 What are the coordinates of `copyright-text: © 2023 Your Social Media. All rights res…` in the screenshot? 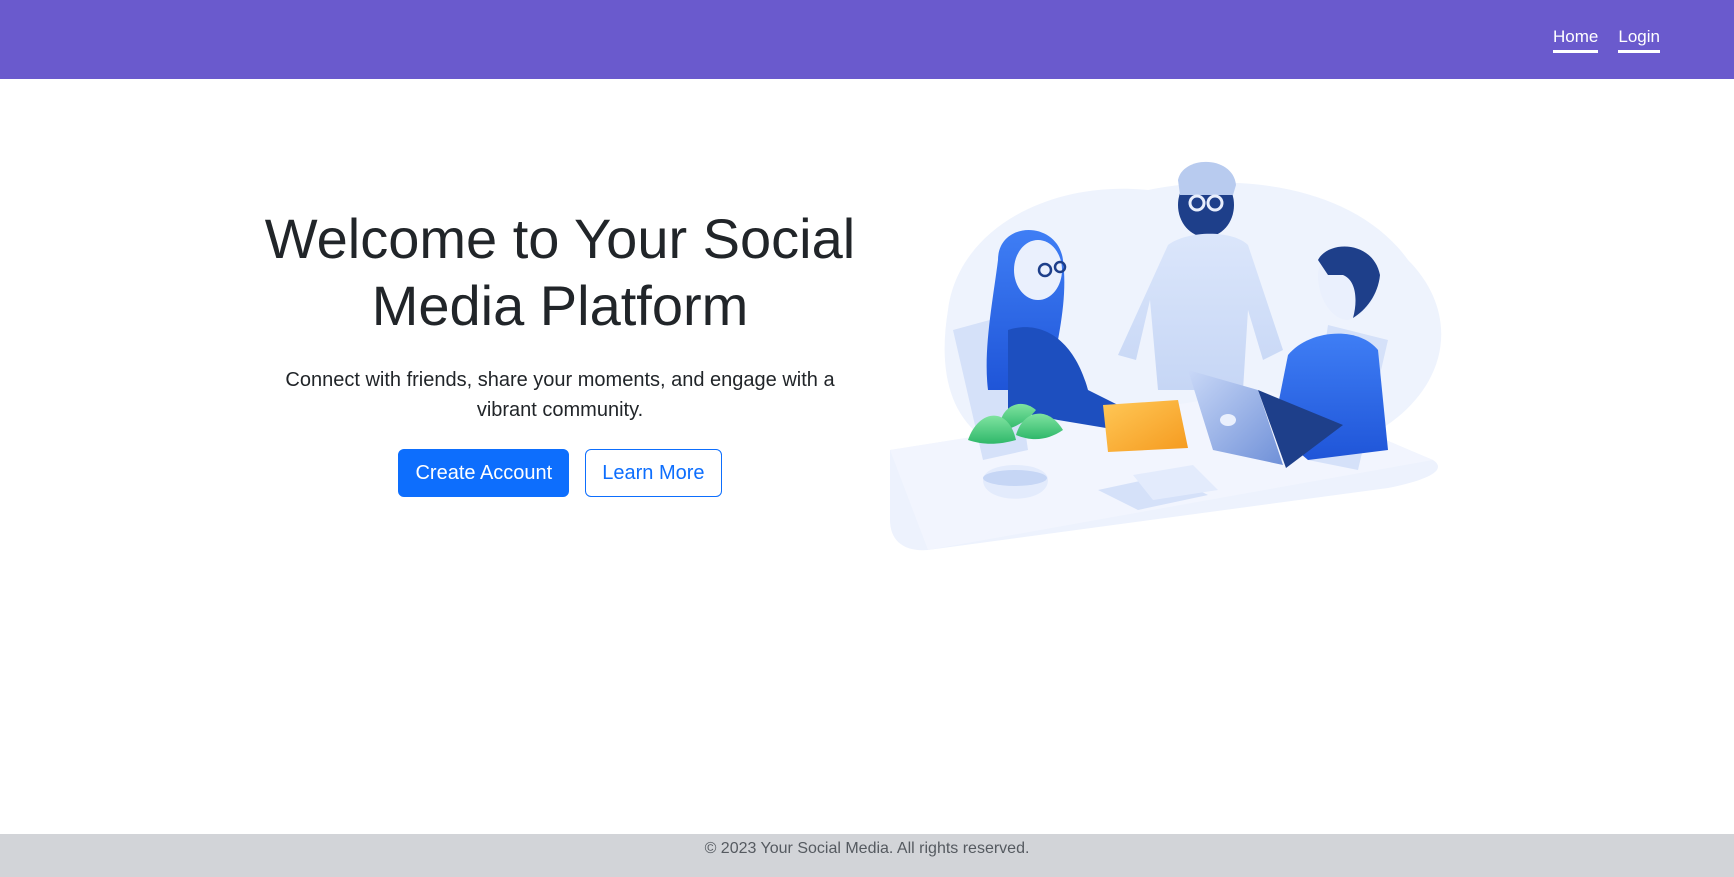 It's located at (867, 848).